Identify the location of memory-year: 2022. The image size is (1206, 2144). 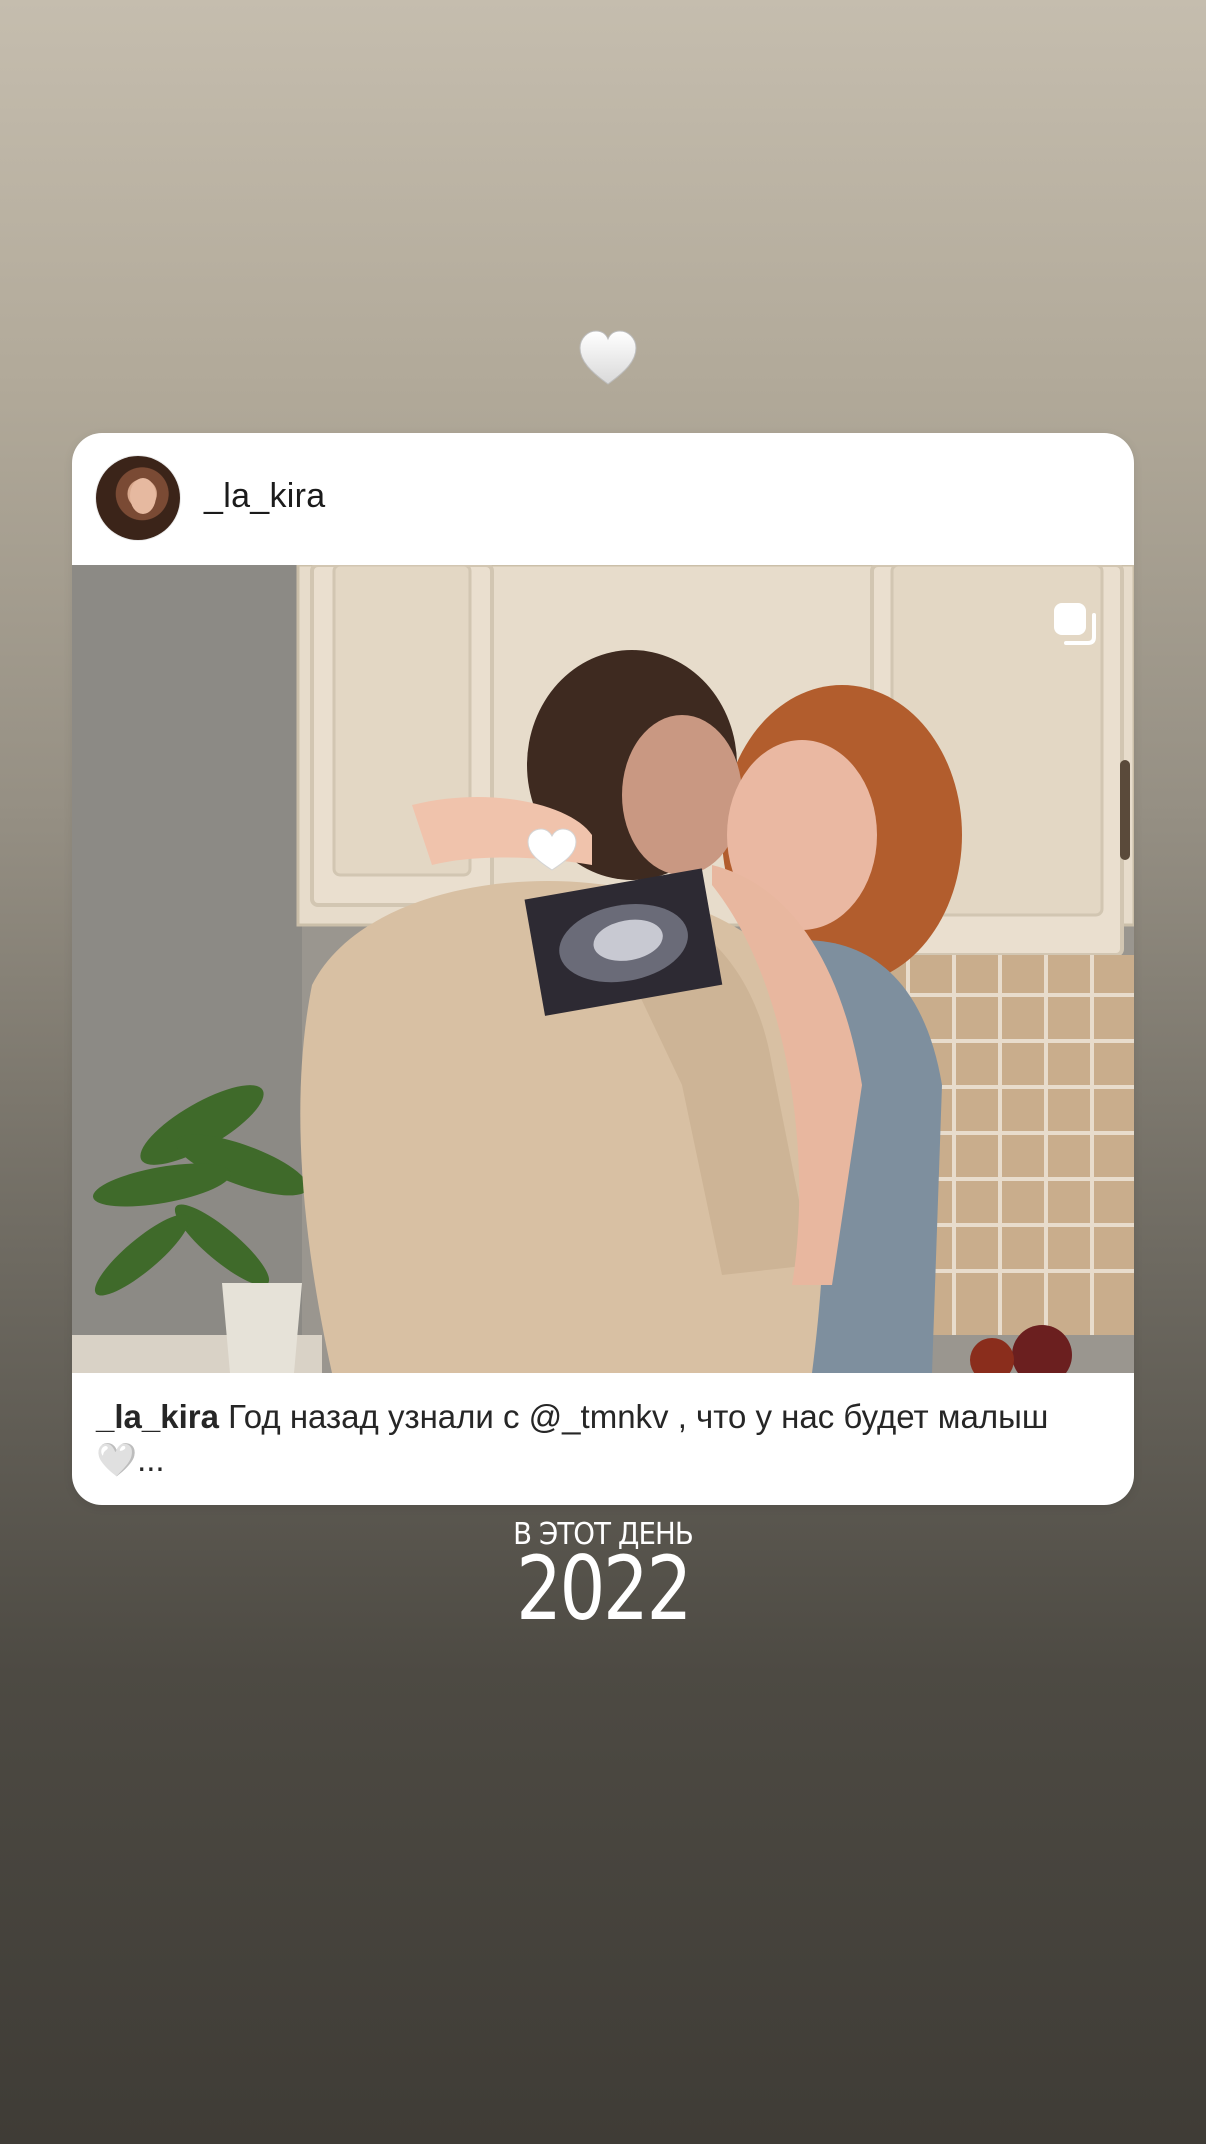
(604, 1588).